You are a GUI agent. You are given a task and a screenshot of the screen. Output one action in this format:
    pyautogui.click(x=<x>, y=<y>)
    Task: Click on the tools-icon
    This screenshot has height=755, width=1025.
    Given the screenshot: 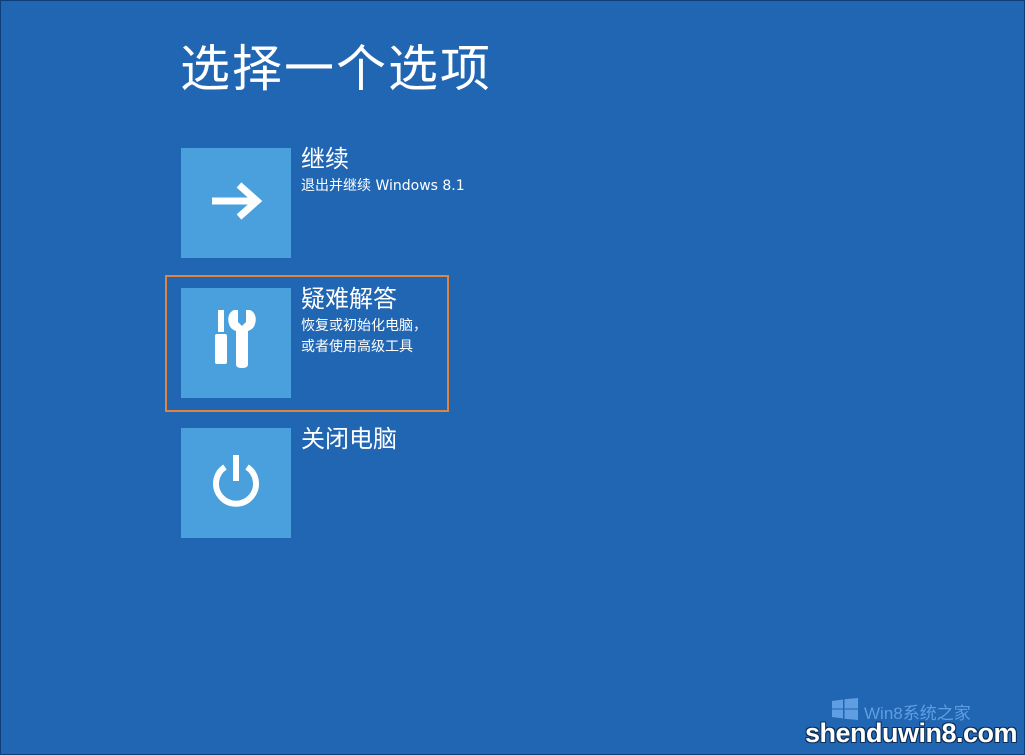 What is the action you would take?
    pyautogui.click(x=236, y=343)
    